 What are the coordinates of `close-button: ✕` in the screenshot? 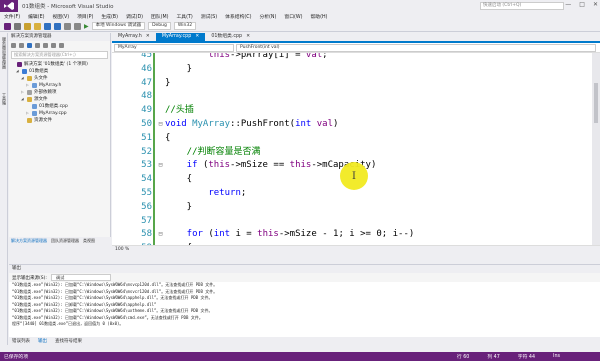 It's located at (595, 4).